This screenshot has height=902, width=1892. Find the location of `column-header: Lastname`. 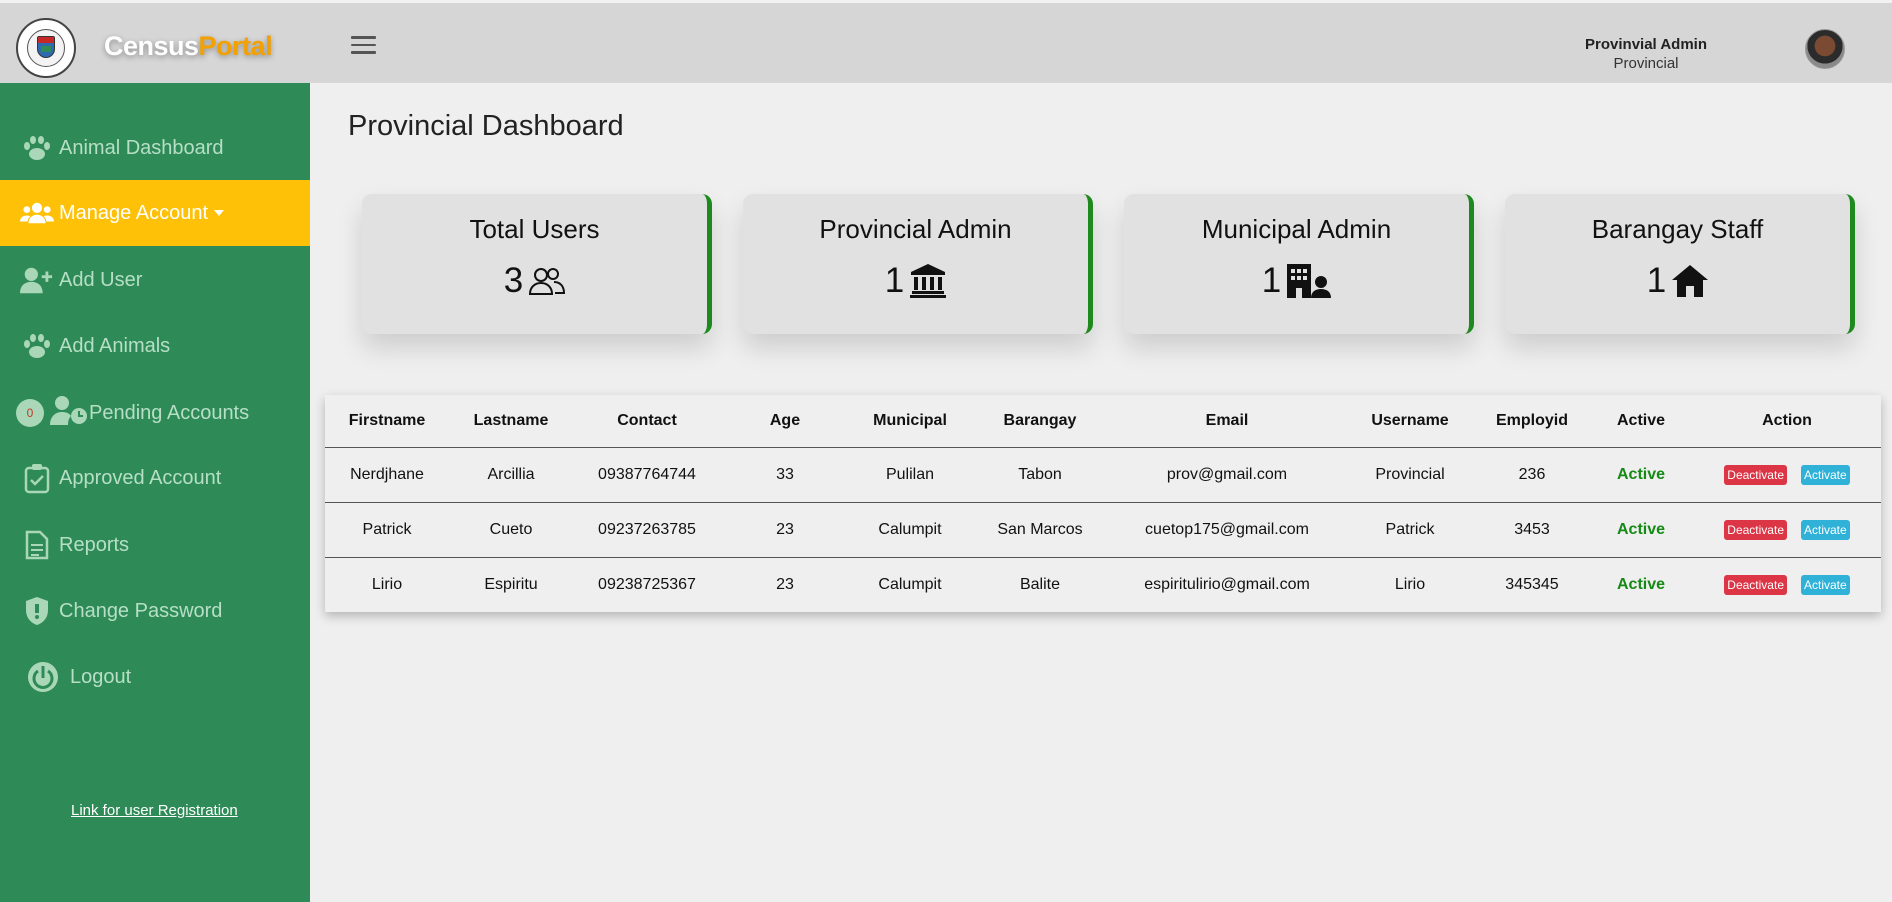

column-header: Lastname is located at coordinates (511, 421).